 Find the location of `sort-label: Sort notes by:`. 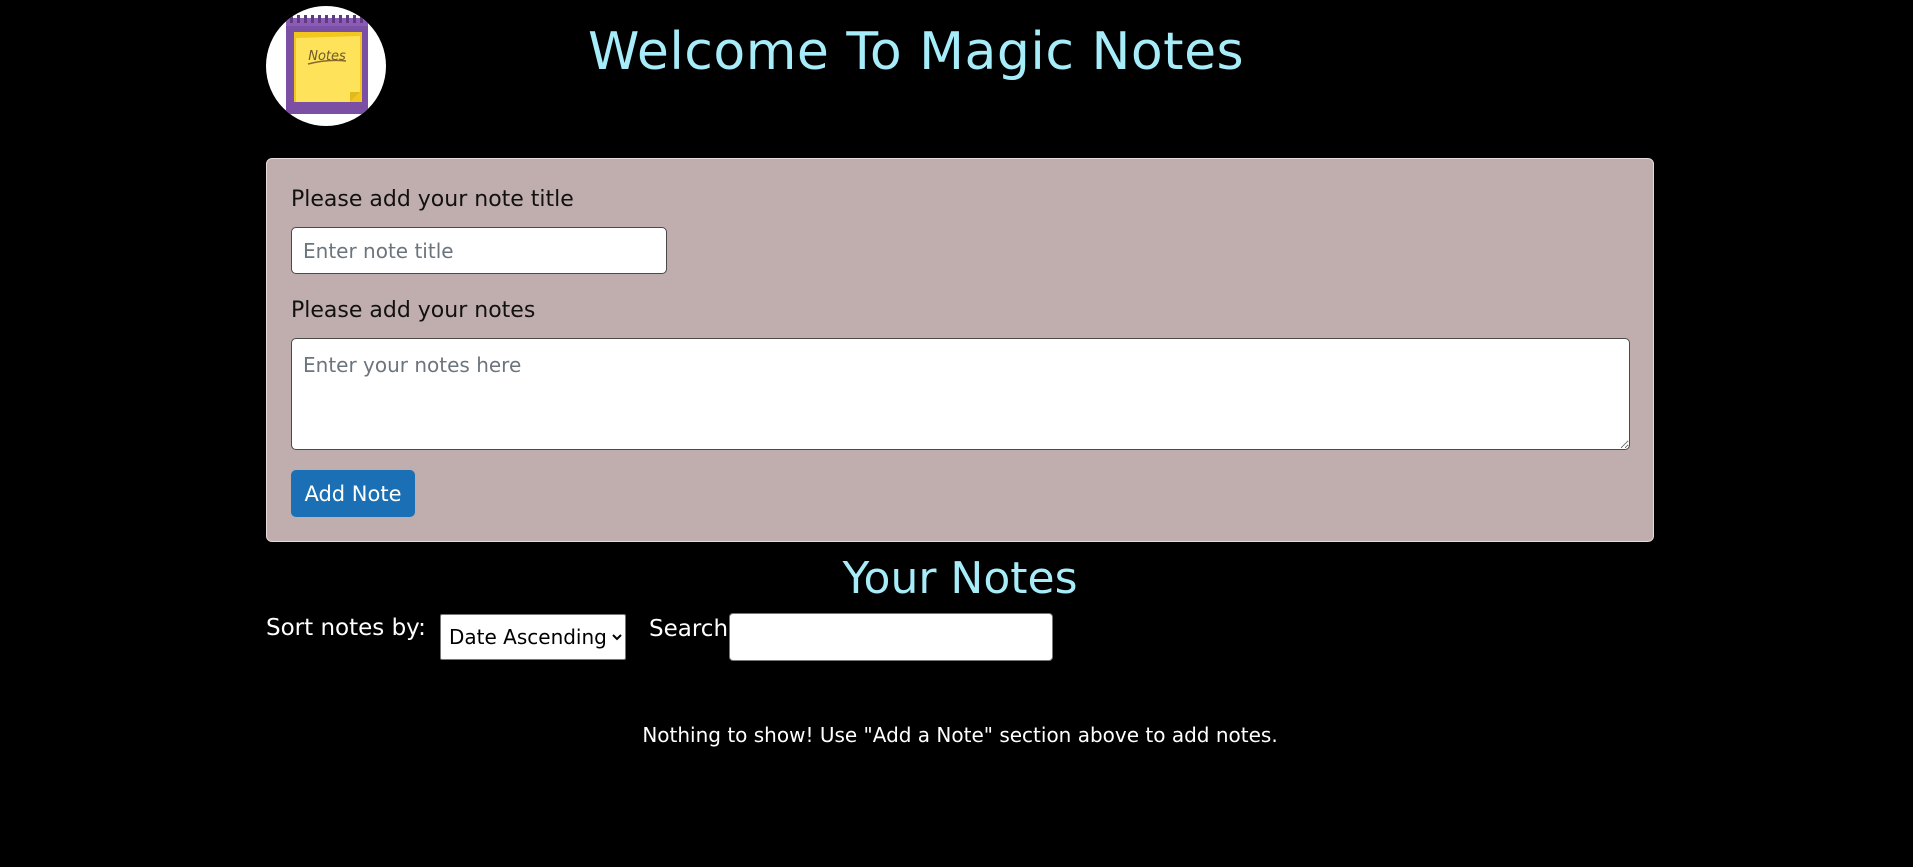

sort-label: Sort notes by: is located at coordinates (346, 628).